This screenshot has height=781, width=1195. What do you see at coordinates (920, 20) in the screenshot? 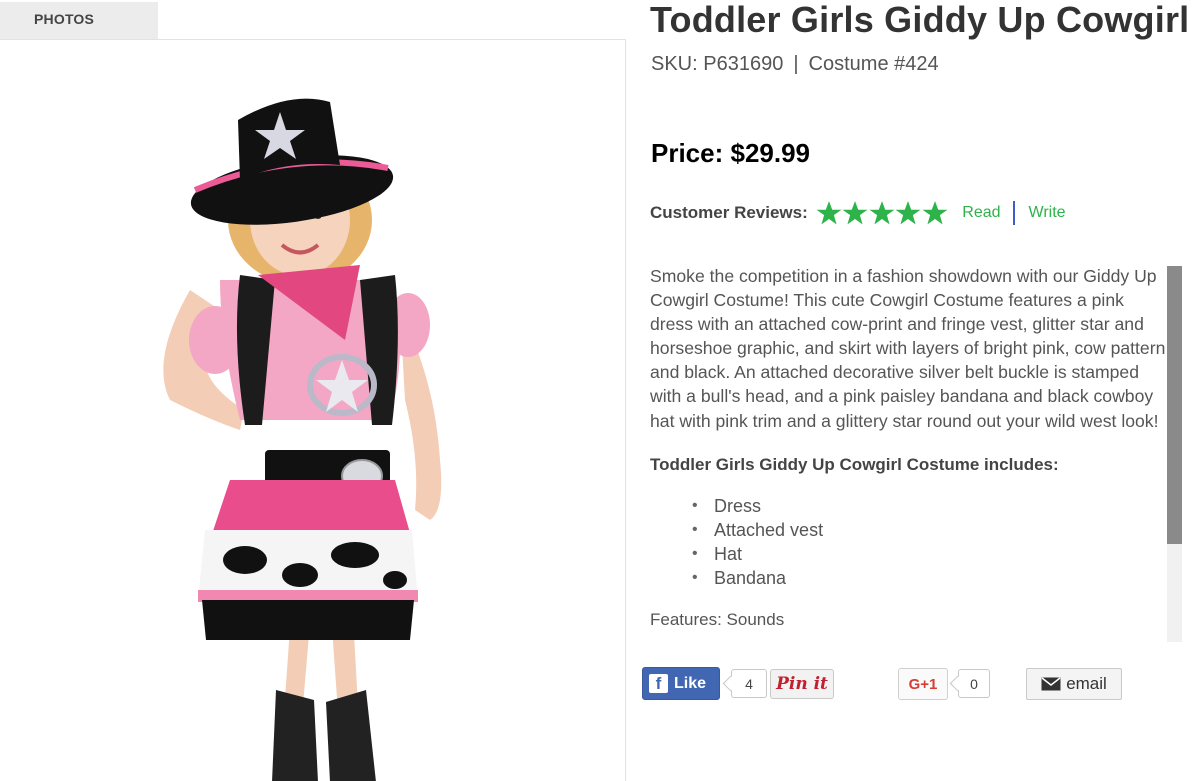
I see `product-title: Toddler Girls Giddy Up Cowgirl` at bounding box center [920, 20].